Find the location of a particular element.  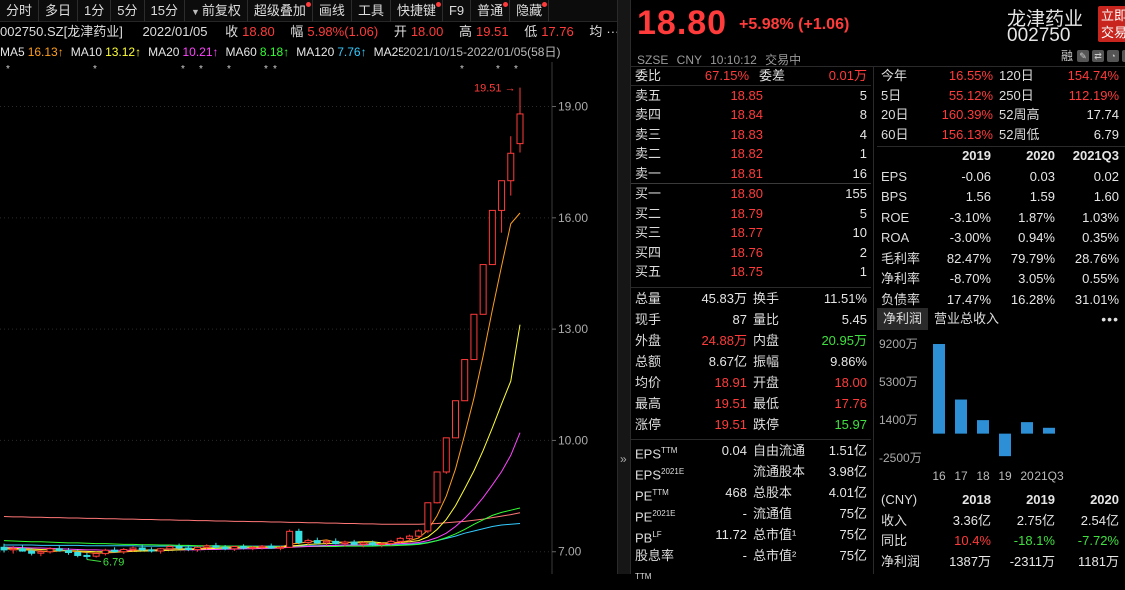

level-volume: 1 is located at coordinates (863, 153).